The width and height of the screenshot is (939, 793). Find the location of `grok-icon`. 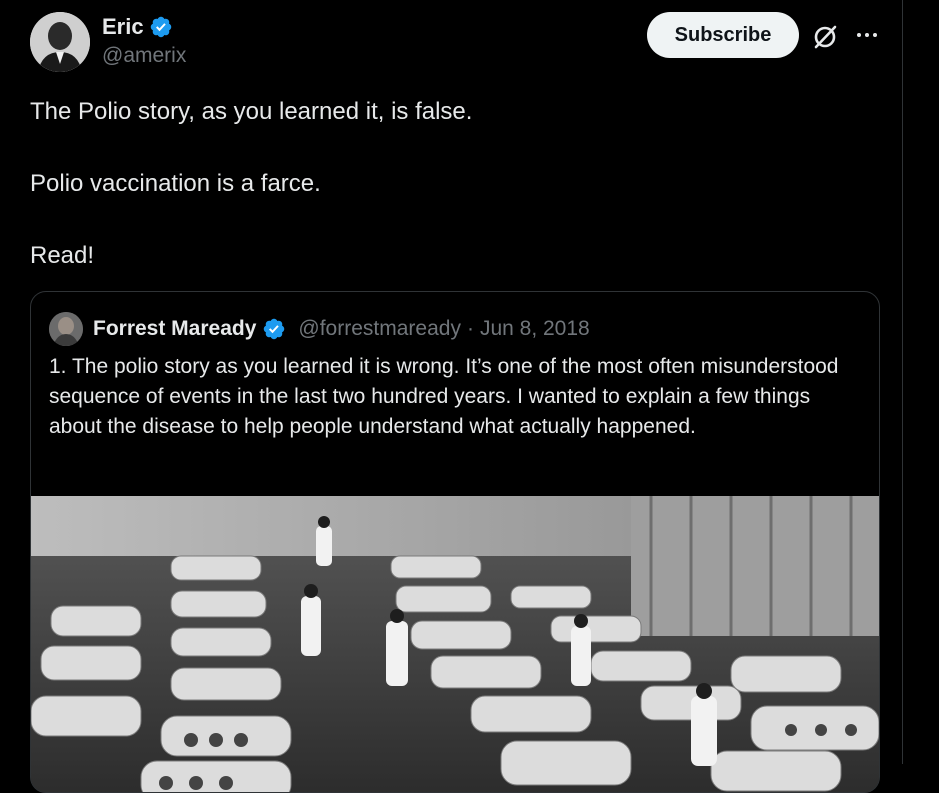

grok-icon is located at coordinates (825, 37).